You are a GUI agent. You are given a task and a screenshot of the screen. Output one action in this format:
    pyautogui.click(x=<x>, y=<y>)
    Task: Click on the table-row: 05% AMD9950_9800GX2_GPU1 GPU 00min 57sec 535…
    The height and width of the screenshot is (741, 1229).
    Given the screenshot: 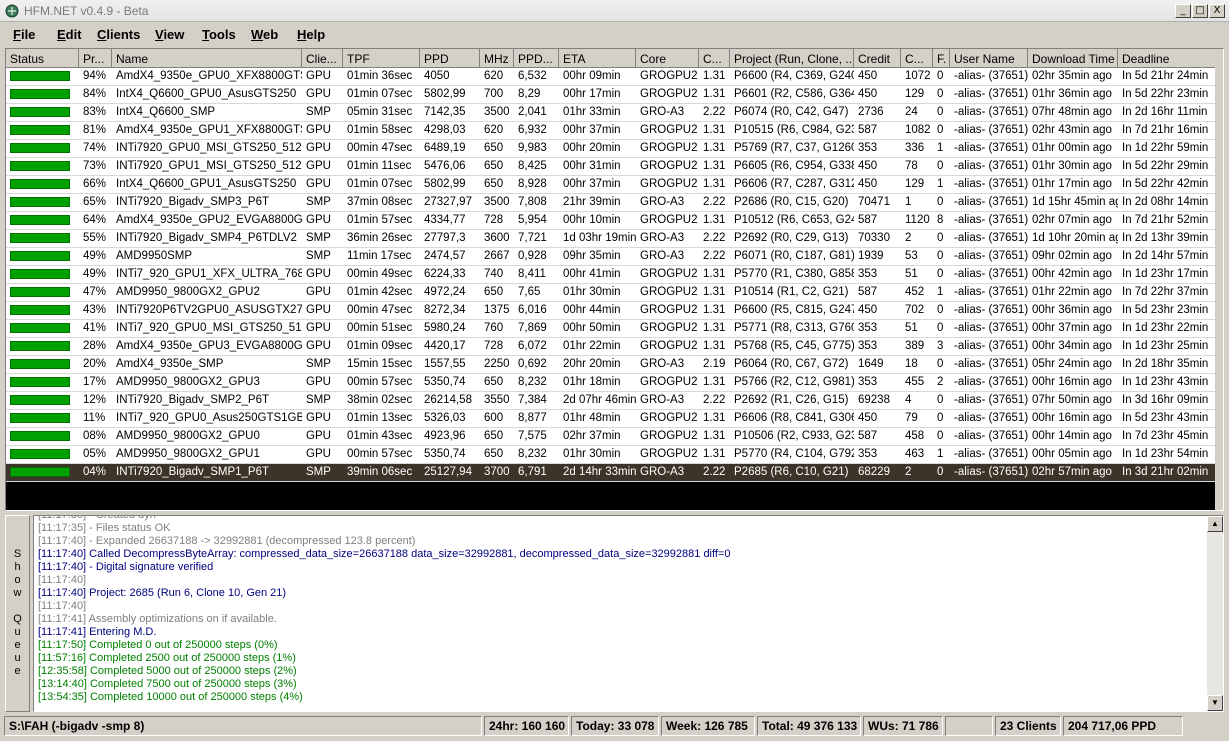 What is the action you would take?
    pyautogui.click(x=612, y=455)
    